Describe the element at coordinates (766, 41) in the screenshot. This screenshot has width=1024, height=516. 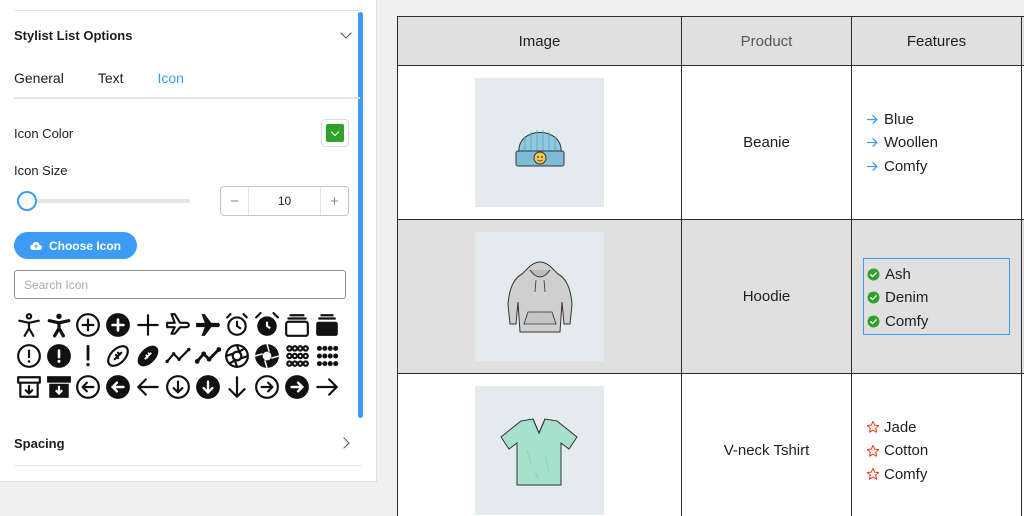
I see `column-header-product: Product` at that location.